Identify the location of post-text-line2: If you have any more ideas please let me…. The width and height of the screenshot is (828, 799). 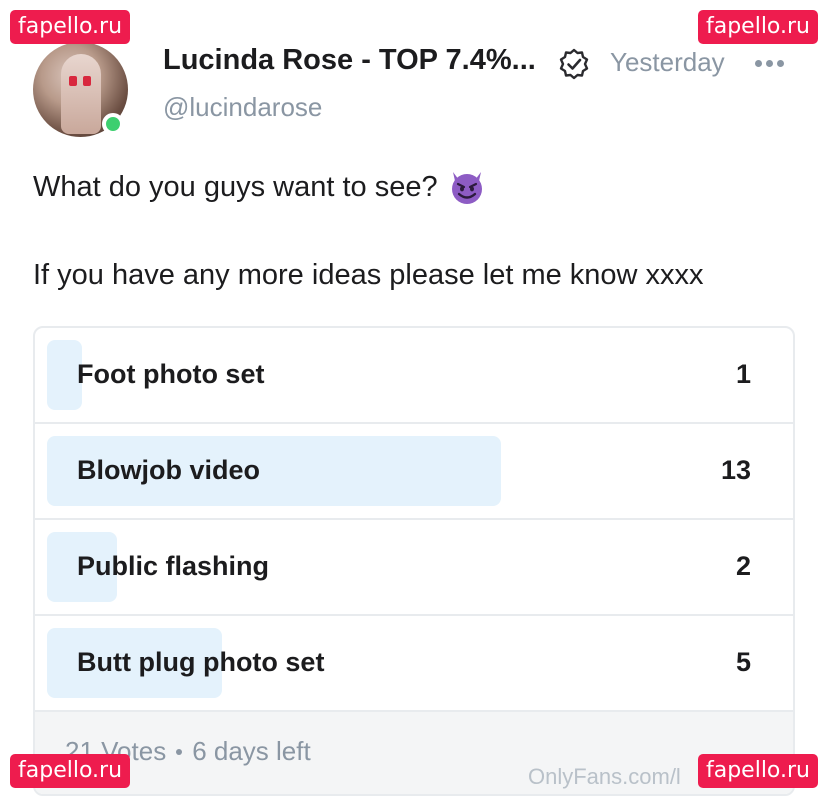
(368, 275).